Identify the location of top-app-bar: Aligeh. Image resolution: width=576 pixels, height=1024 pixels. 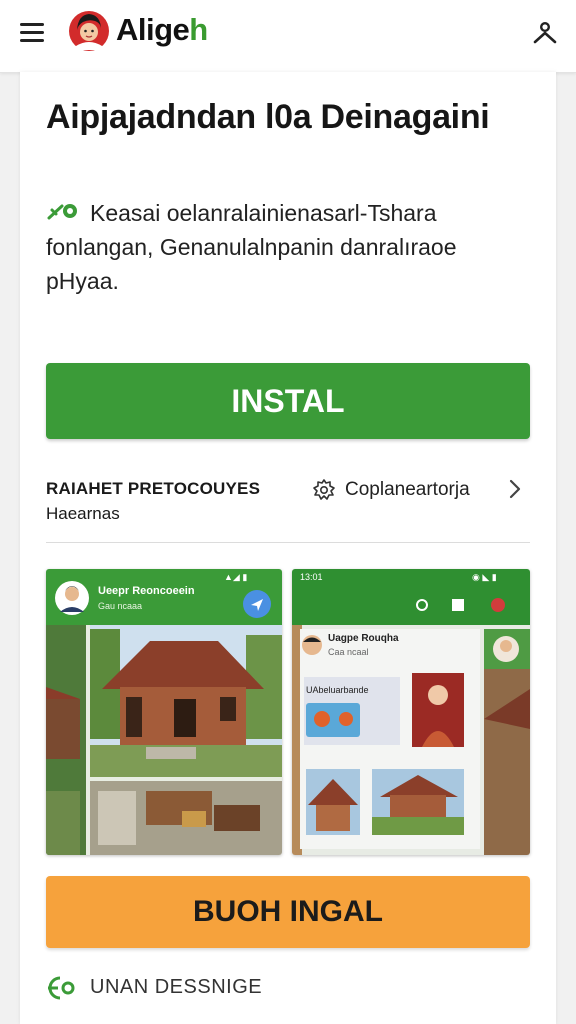
(288, 36).